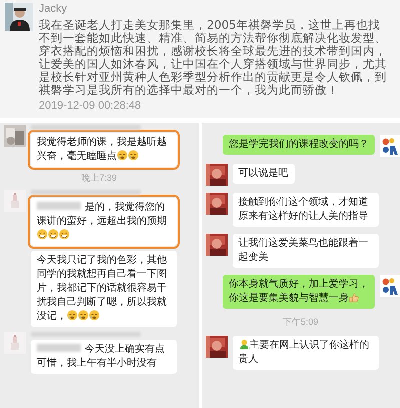 The height and width of the screenshot is (408, 400). What do you see at coordinates (104, 357) in the screenshot?
I see `message-bubble: 今天没上确实有点可惜，我上午有半小时没有` at bounding box center [104, 357].